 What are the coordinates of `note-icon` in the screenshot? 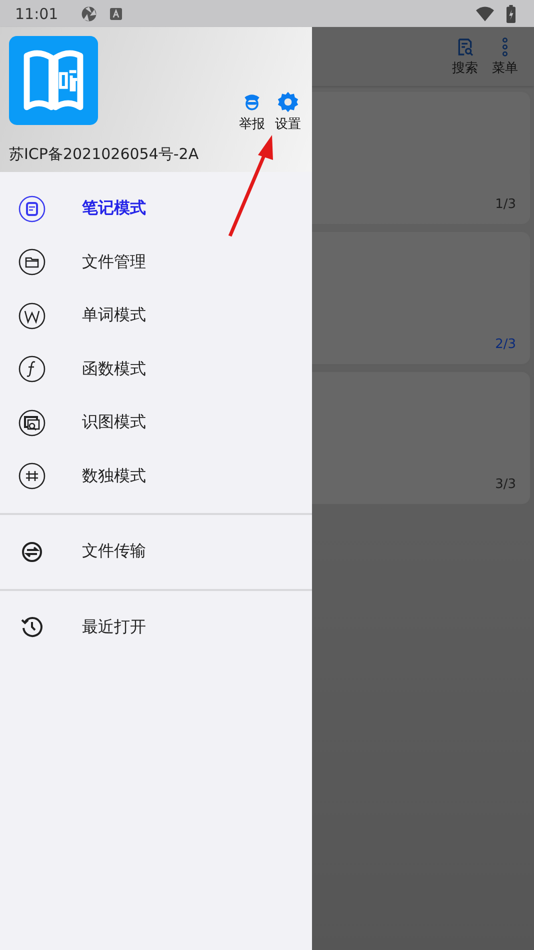 It's located at (32, 208).